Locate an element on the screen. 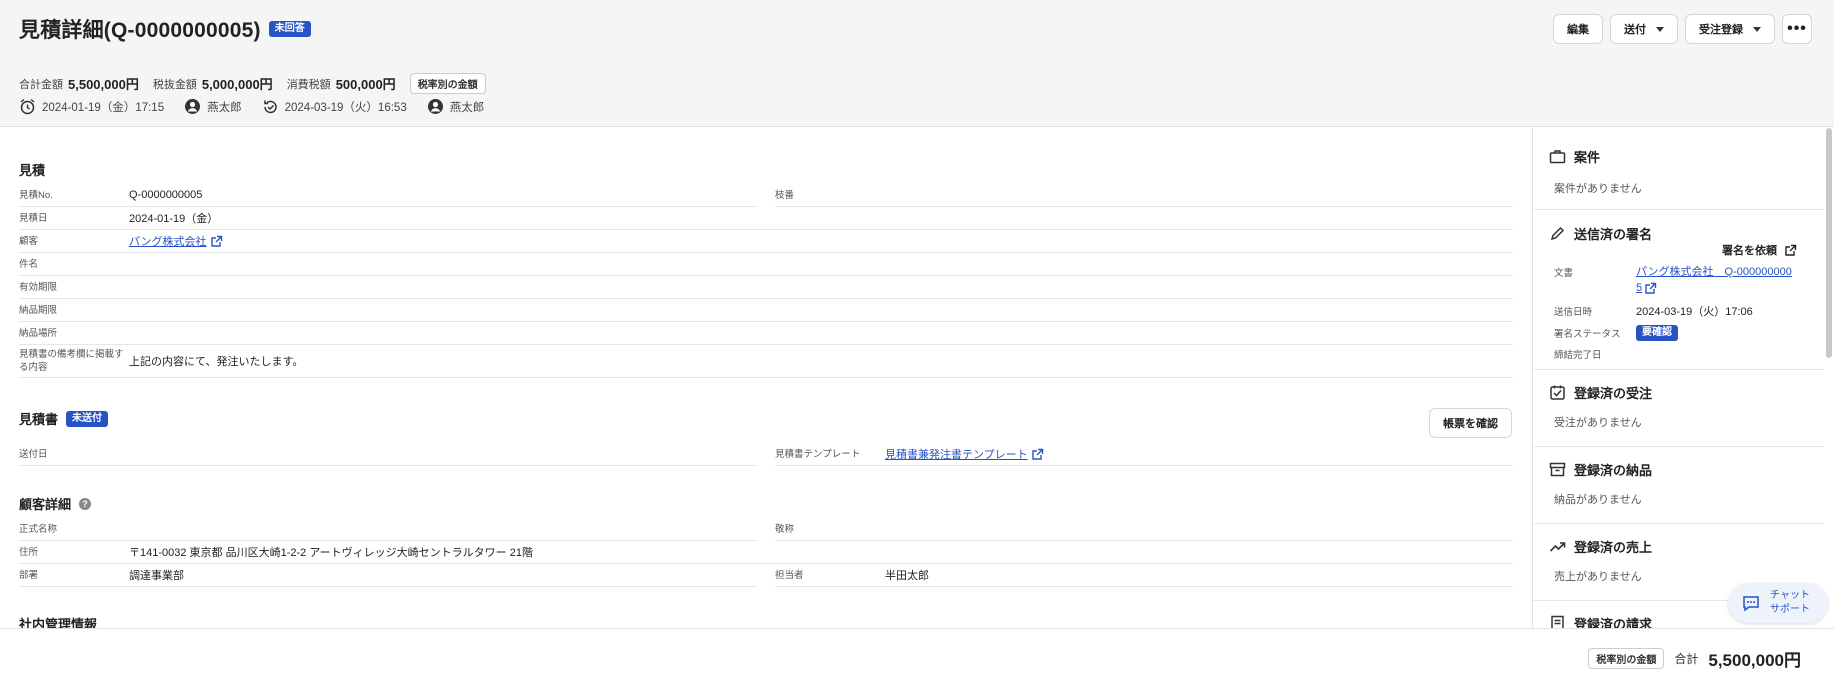  field-label: 有効期限 is located at coordinates (38, 287).